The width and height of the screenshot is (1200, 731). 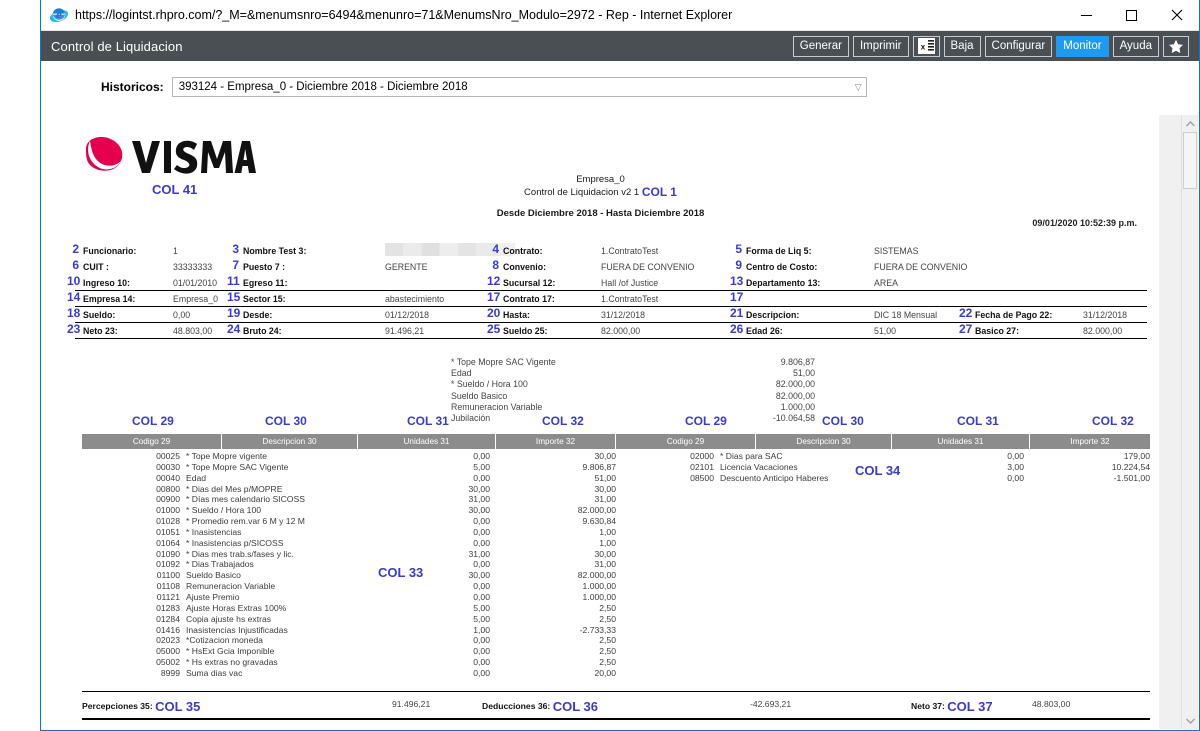 What do you see at coordinates (737, 281) in the screenshot?
I see `field-number: 13` at bounding box center [737, 281].